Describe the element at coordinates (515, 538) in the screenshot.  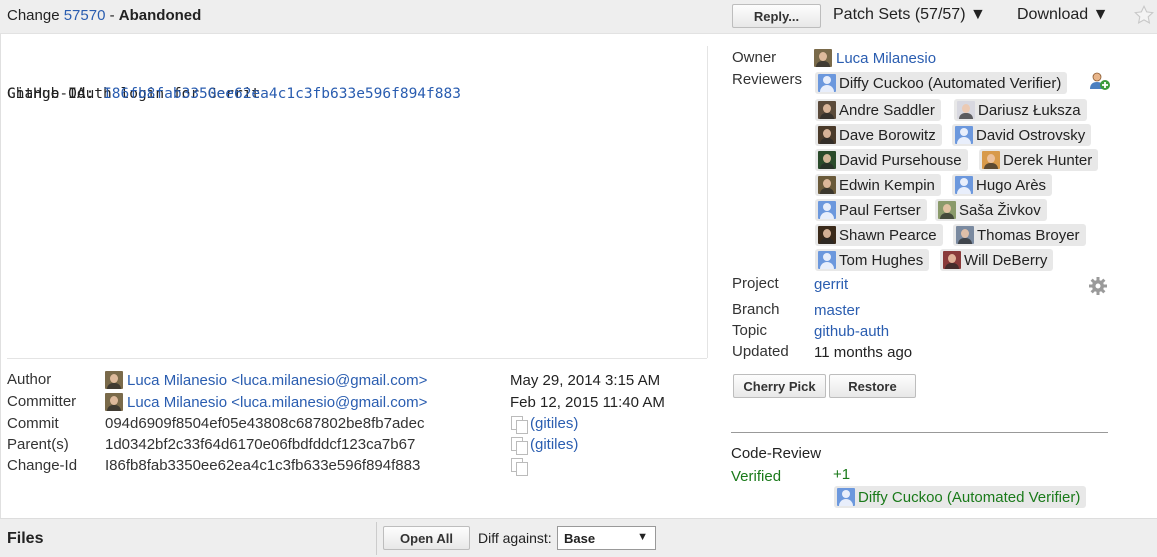
I see `diff-against-label: Diff against:` at that location.